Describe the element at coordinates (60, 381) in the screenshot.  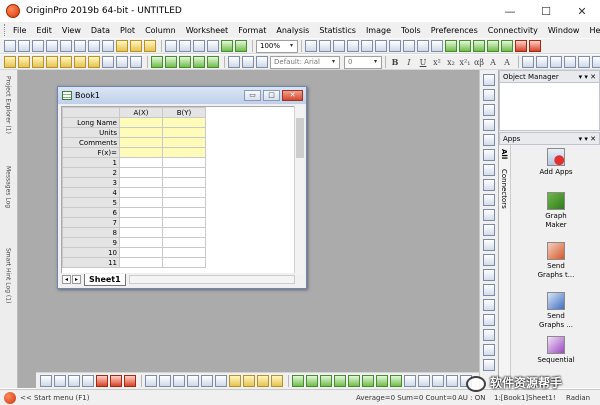
I see `line-plot-2-icon` at that location.